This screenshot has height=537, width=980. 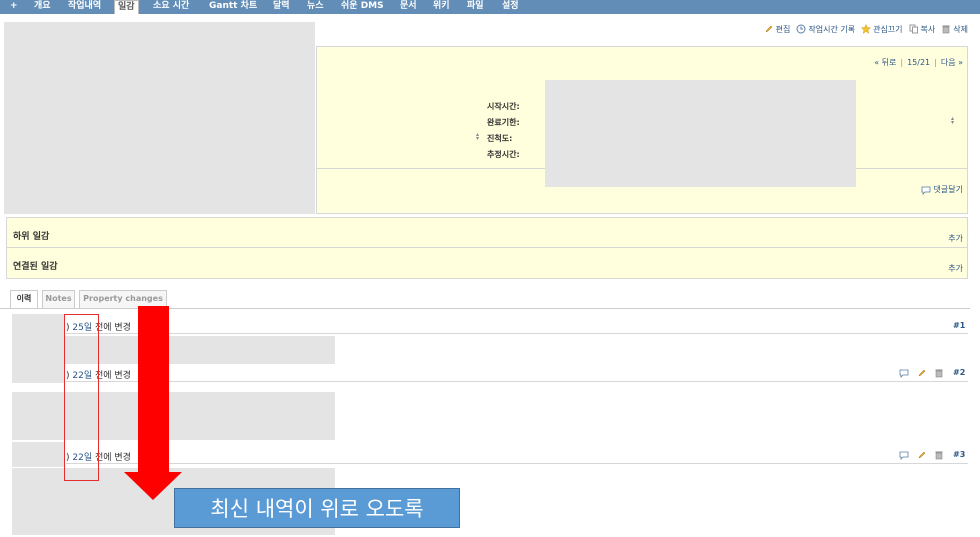 What do you see at coordinates (42, 7) in the screenshot?
I see `tab-overview: 개요` at bounding box center [42, 7].